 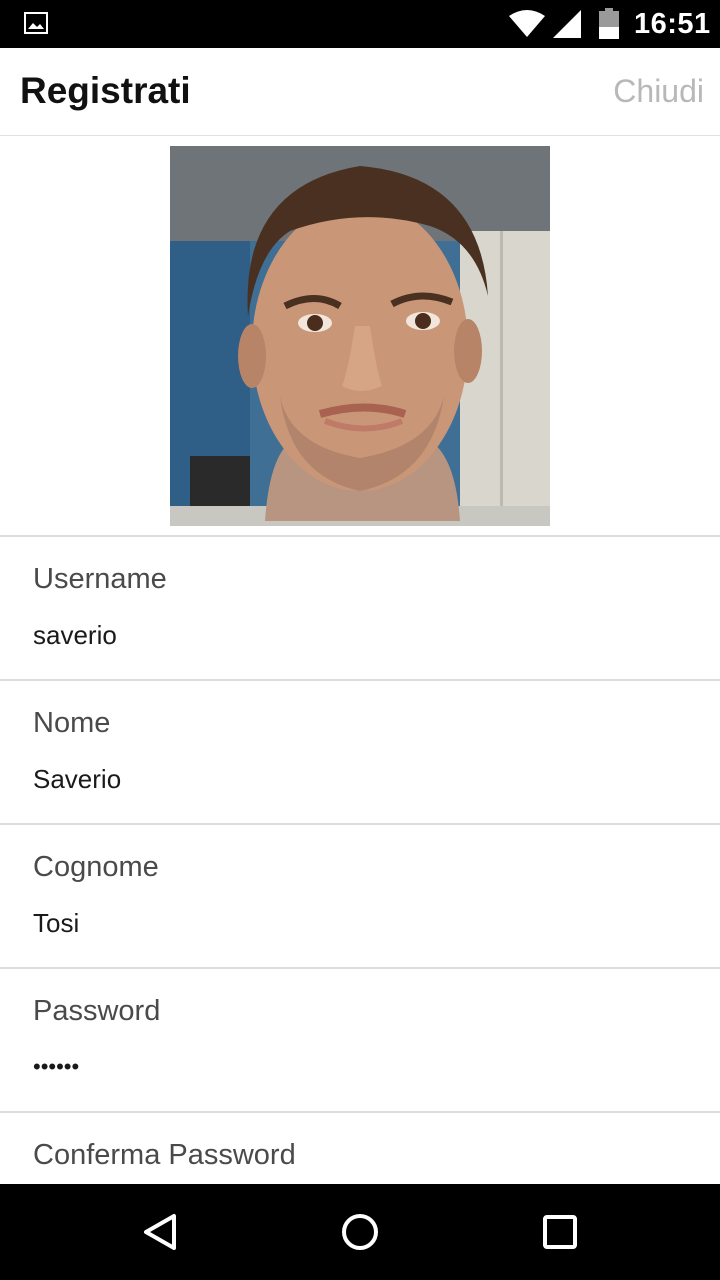 I want to click on nome-label: Nome, so click(x=72, y=723).